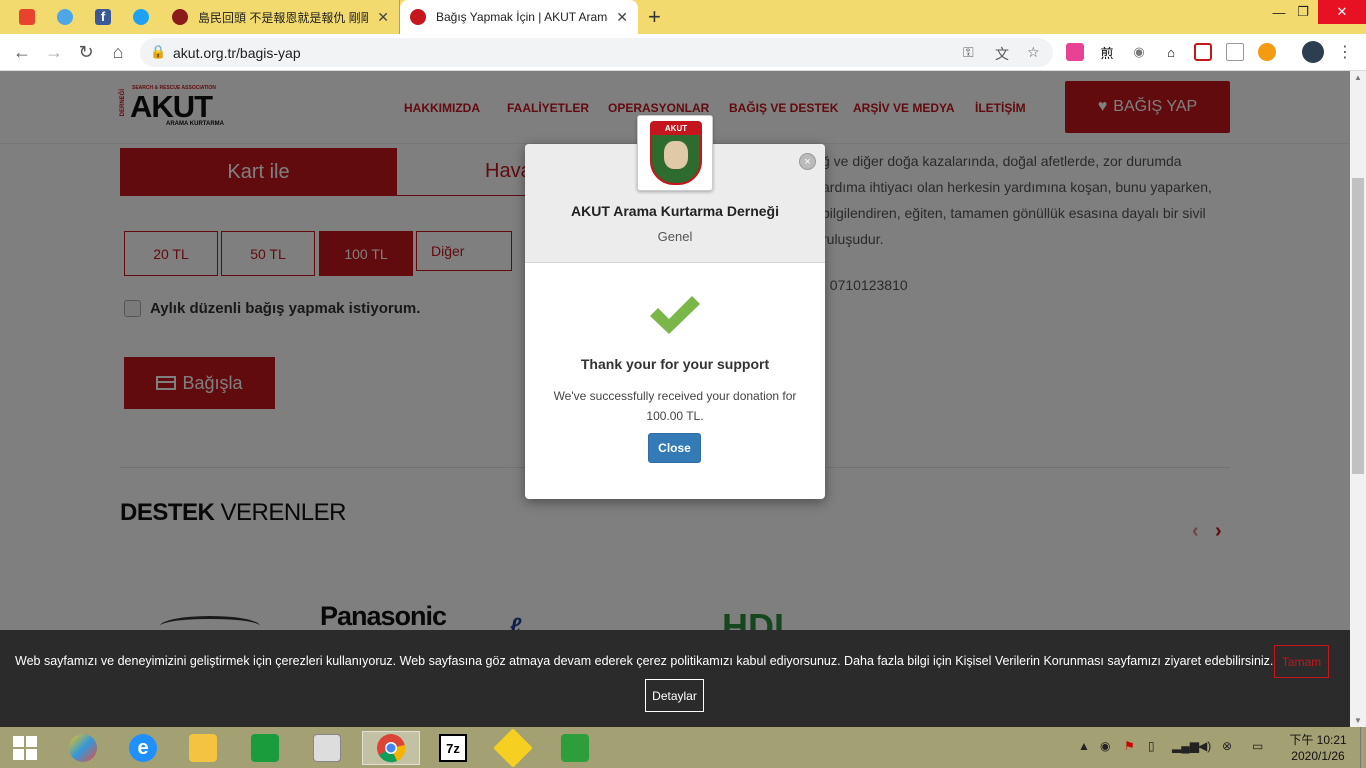 Image resolution: width=1366 pixels, height=768 pixels. I want to click on new-tab-button: +, so click(654, 17).